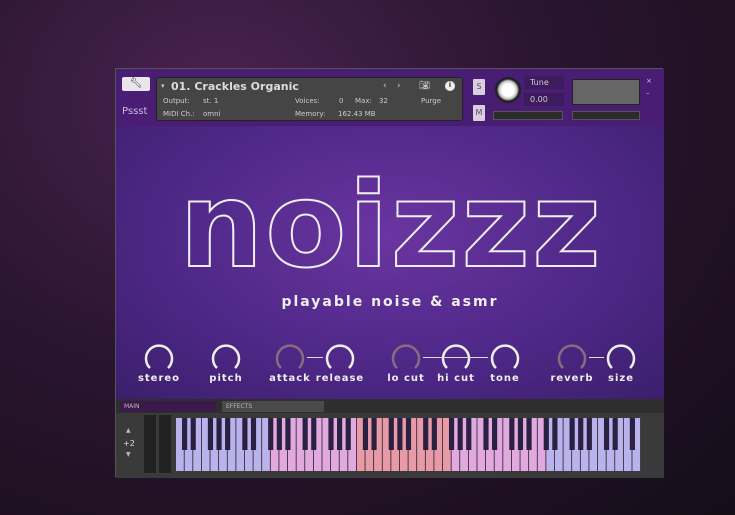  I want to click on tab-main: MAIN, so click(168, 406).